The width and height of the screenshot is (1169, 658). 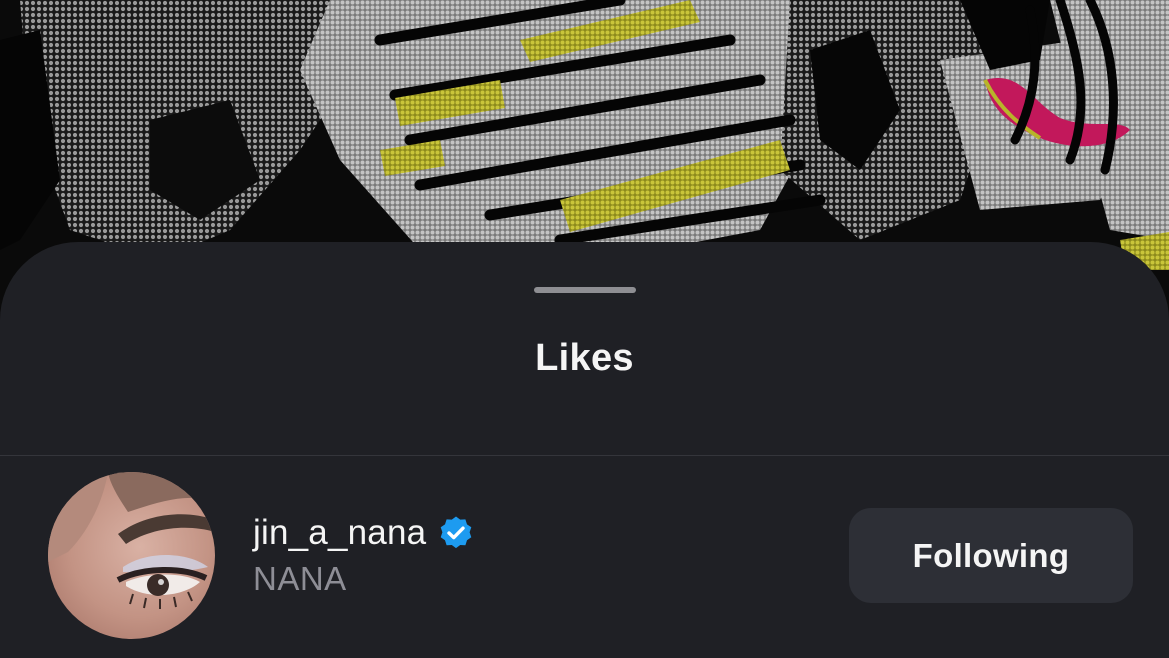 I want to click on drag-handle, so click(x=585, y=290).